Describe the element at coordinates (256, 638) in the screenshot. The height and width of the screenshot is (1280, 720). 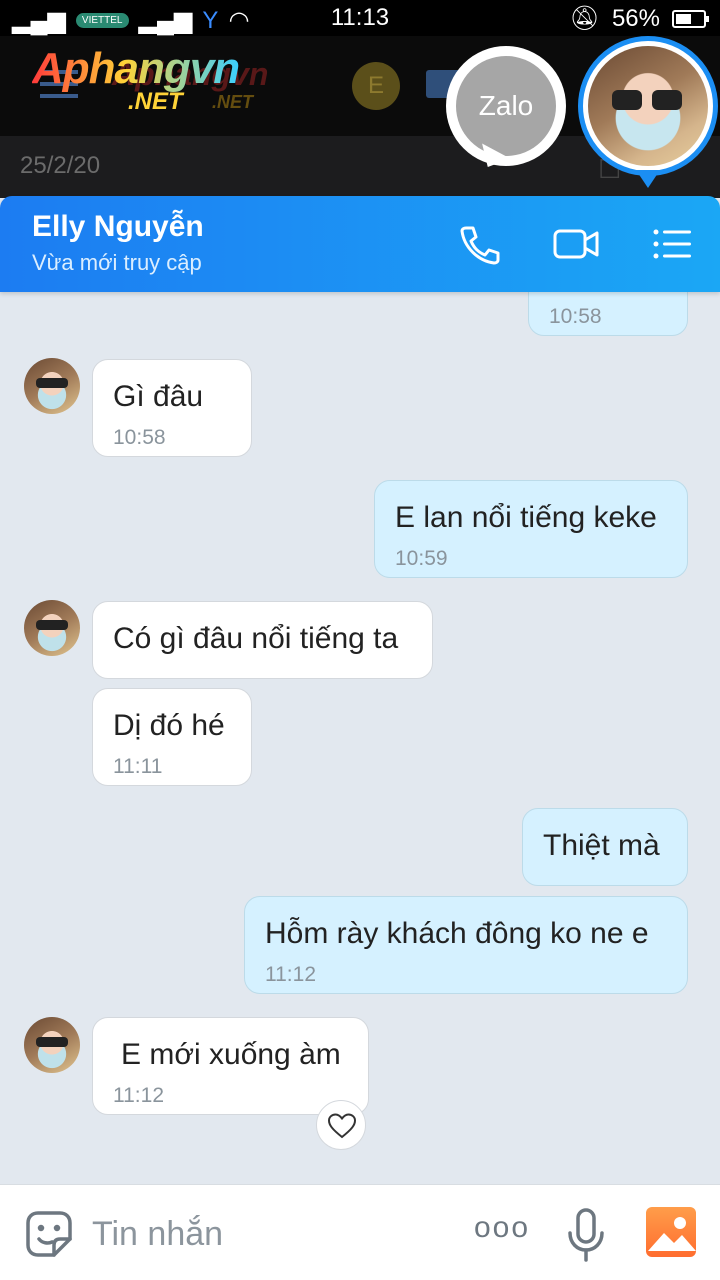
I see `message-text: Có gì đâu nổi tiếng ta` at that location.